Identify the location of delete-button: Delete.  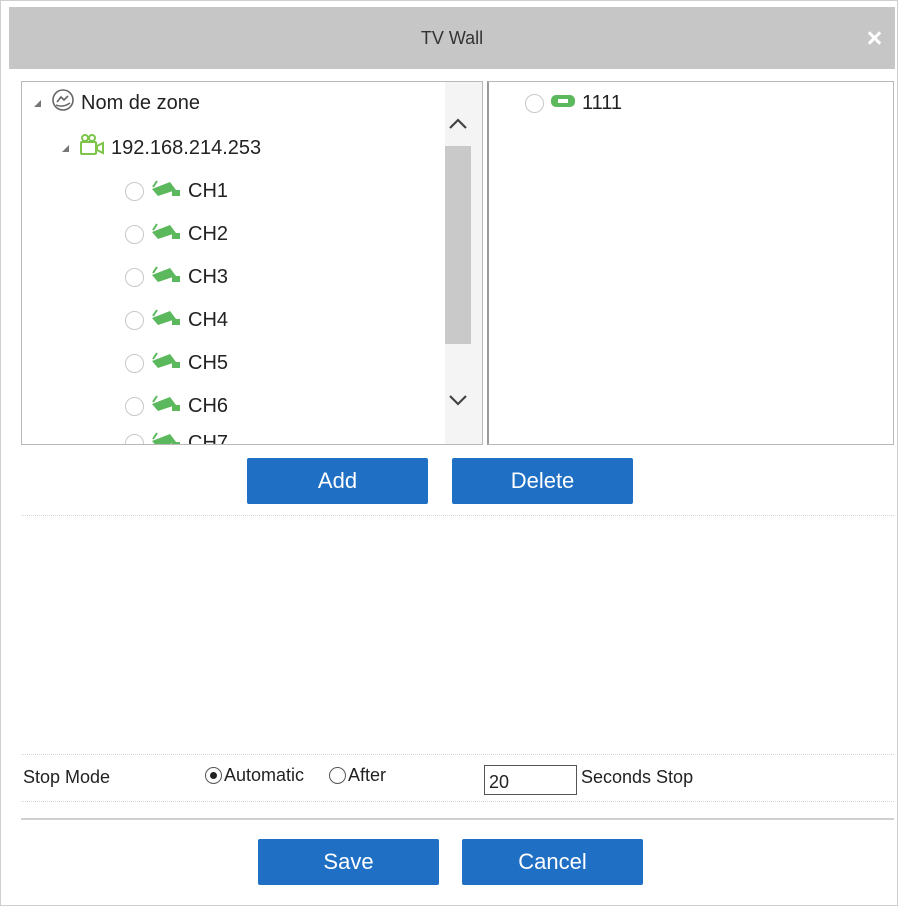
(542, 481).